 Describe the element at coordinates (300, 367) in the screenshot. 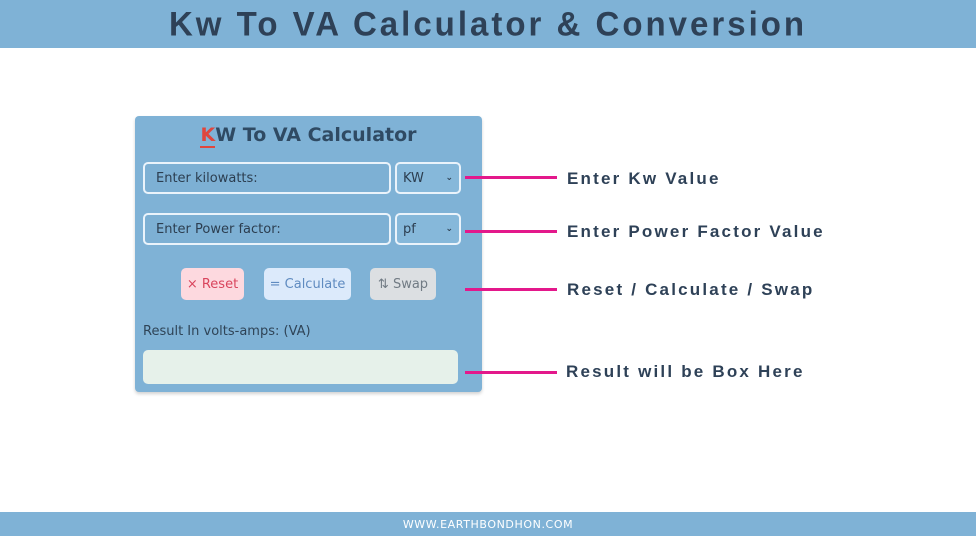

I see `result-output` at that location.